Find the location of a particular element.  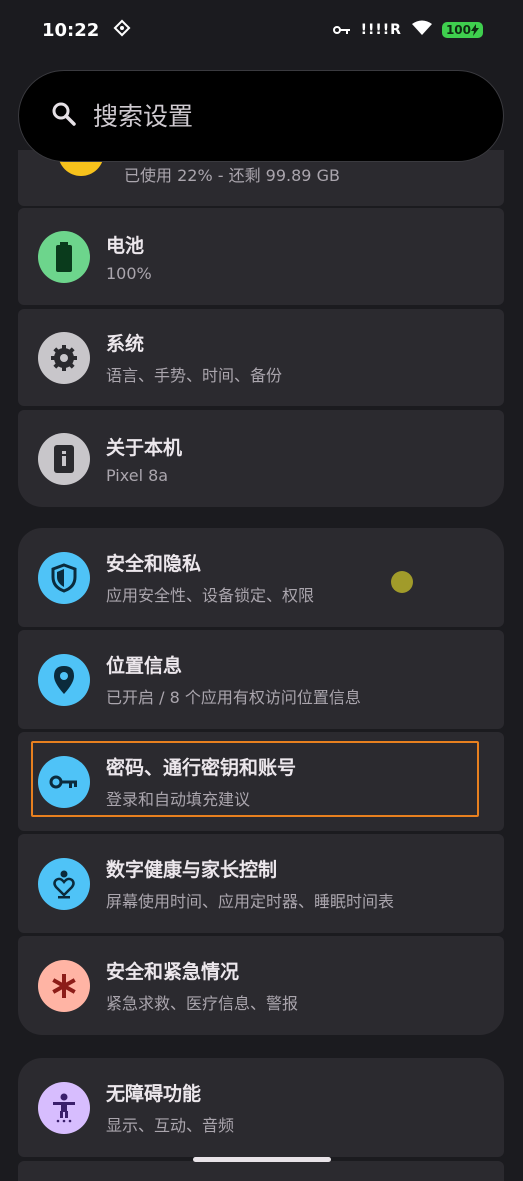

battery-indicator: 100 is located at coordinates (462, 30).